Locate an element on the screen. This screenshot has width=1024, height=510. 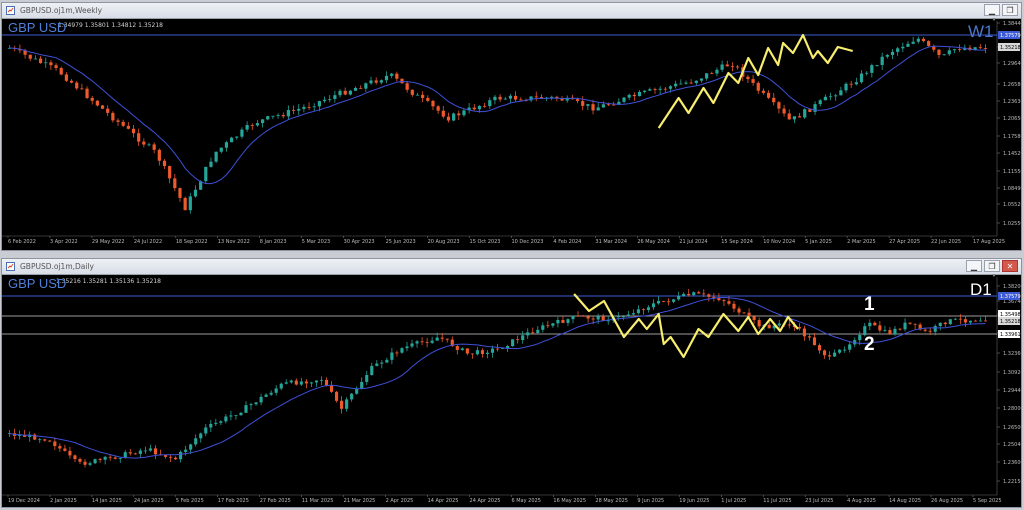
price-tick-label: 1.05520 is located at coordinates (1012, 205).